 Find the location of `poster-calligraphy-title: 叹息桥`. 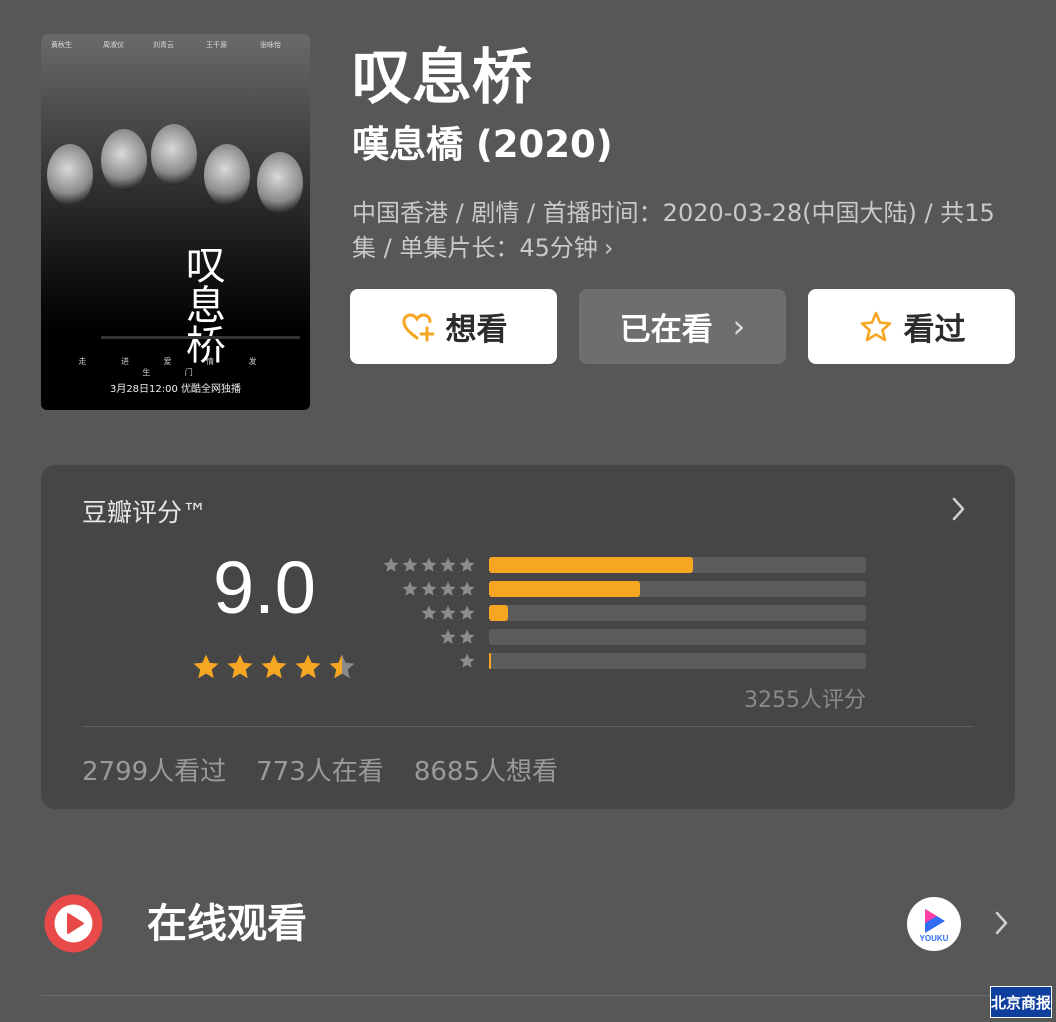

poster-calligraphy-title: 叹息桥 is located at coordinates (202, 304).